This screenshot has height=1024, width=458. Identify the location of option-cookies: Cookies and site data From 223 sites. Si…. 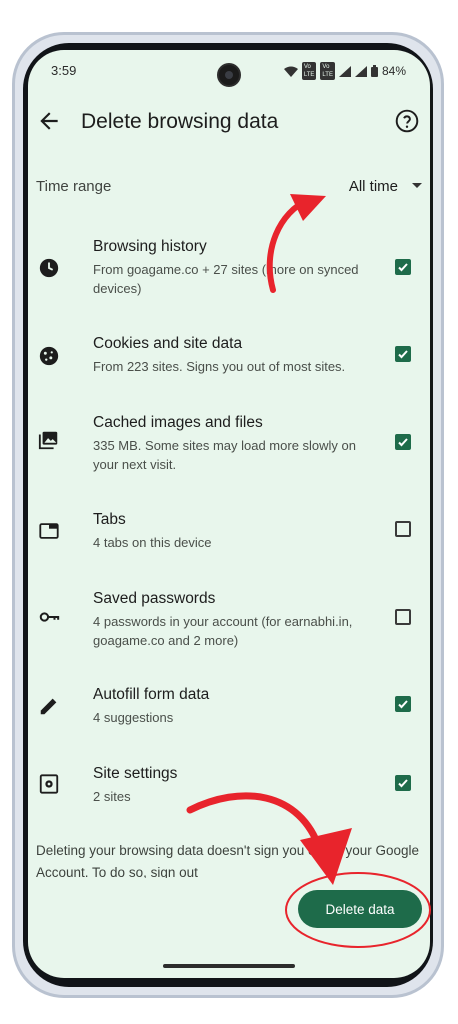
(229, 357).